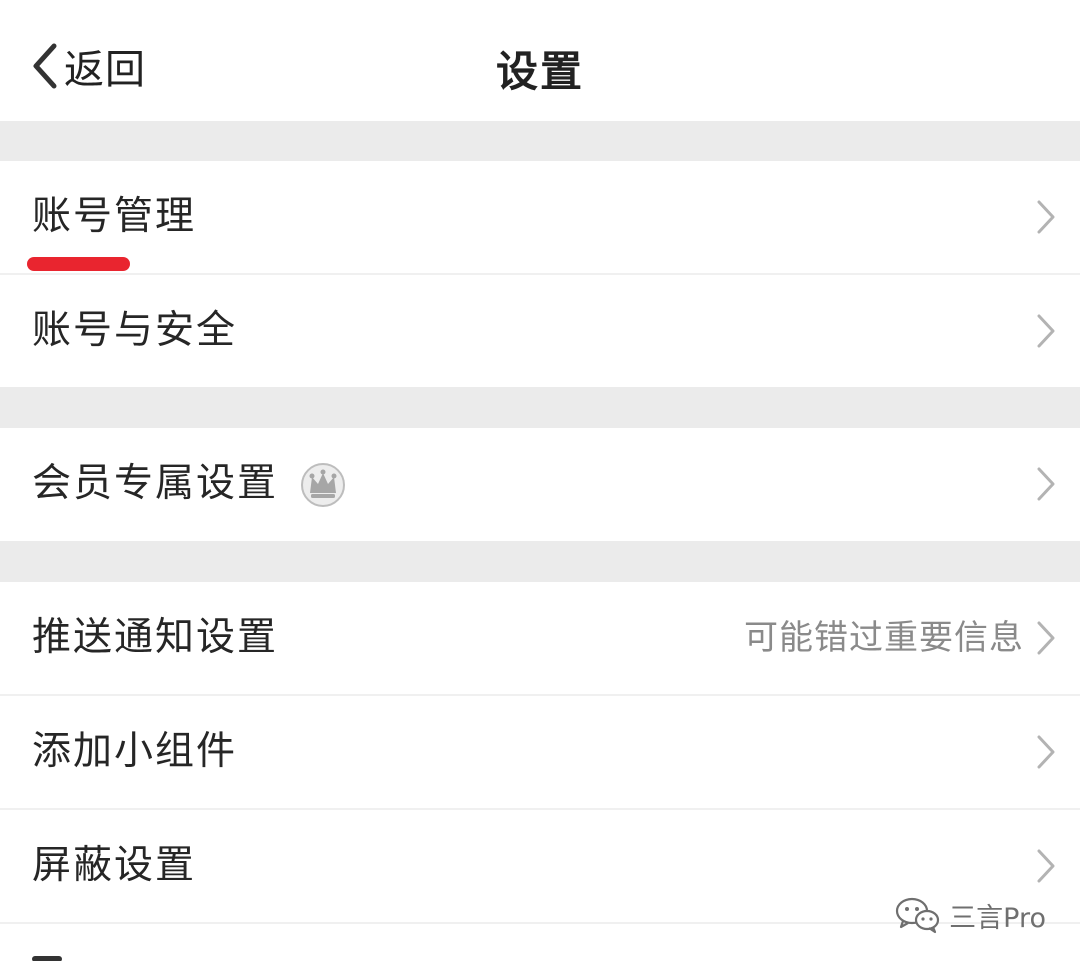 The height and width of the screenshot is (961, 1080). What do you see at coordinates (540, 331) in the screenshot?
I see `account-security-row: 账号与安全` at bounding box center [540, 331].